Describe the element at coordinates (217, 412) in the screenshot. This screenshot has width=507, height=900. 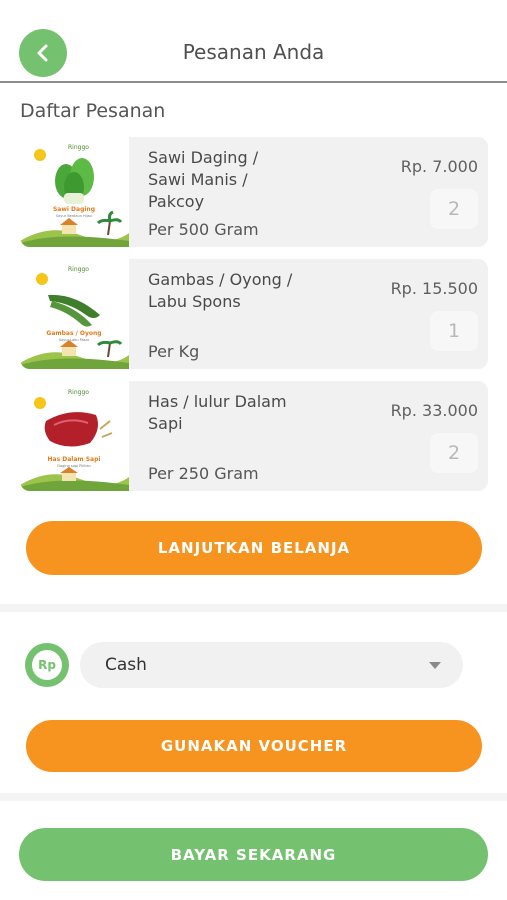
I see `item-name: Has / lulur Dalam Sapi` at that location.